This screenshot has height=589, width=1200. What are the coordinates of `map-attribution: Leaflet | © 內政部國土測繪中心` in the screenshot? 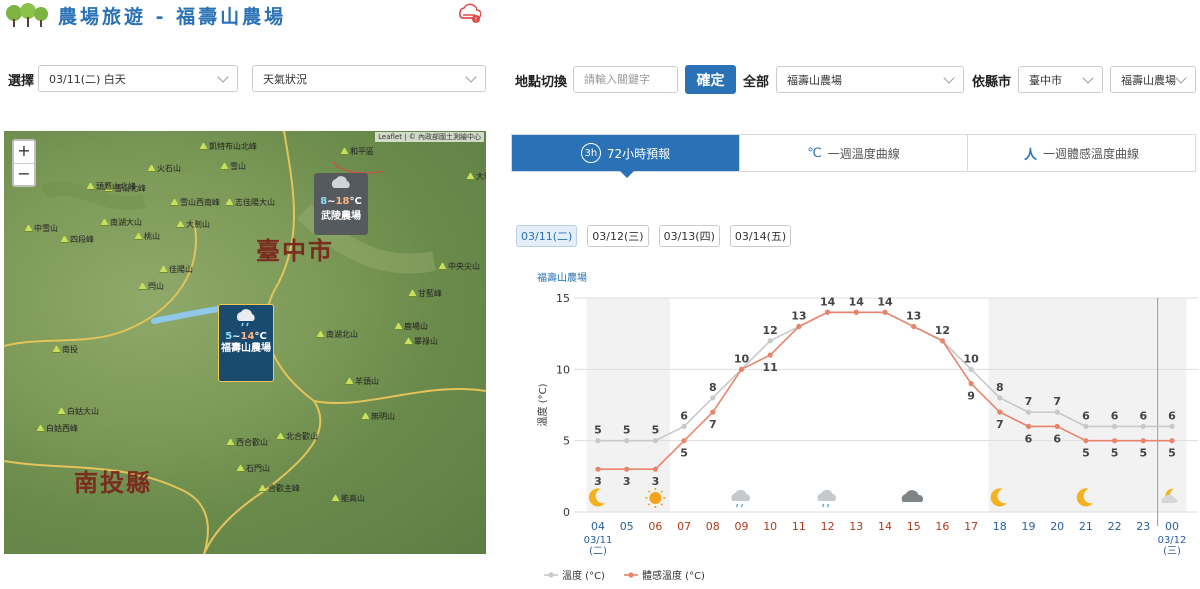 It's located at (429, 137).